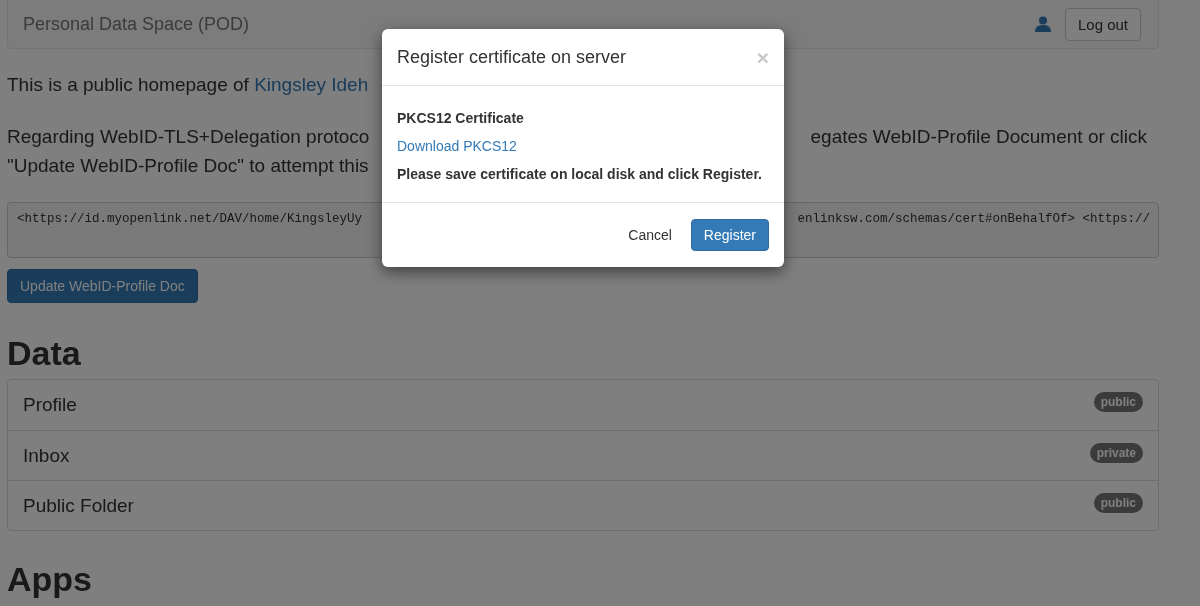 The height and width of the screenshot is (606, 1200). Describe the element at coordinates (1116, 453) in the screenshot. I see `access-badge: private` at that location.